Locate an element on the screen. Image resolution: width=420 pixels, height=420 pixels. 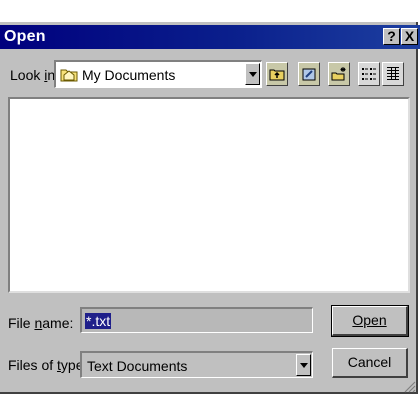
cancel-button: Cancel is located at coordinates (370, 363).